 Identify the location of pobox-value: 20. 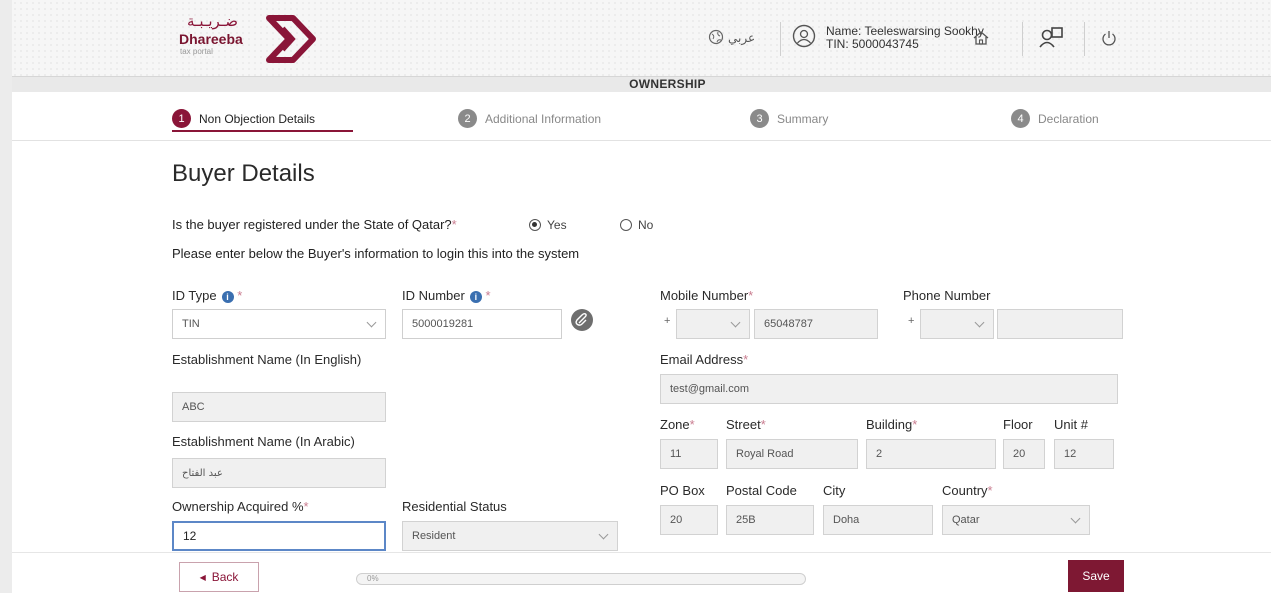
(676, 520).